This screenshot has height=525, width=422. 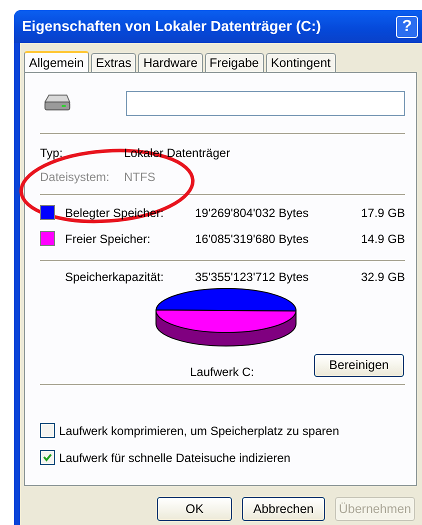 I want to click on drive-label: Laufwerk C:, so click(x=222, y=372).